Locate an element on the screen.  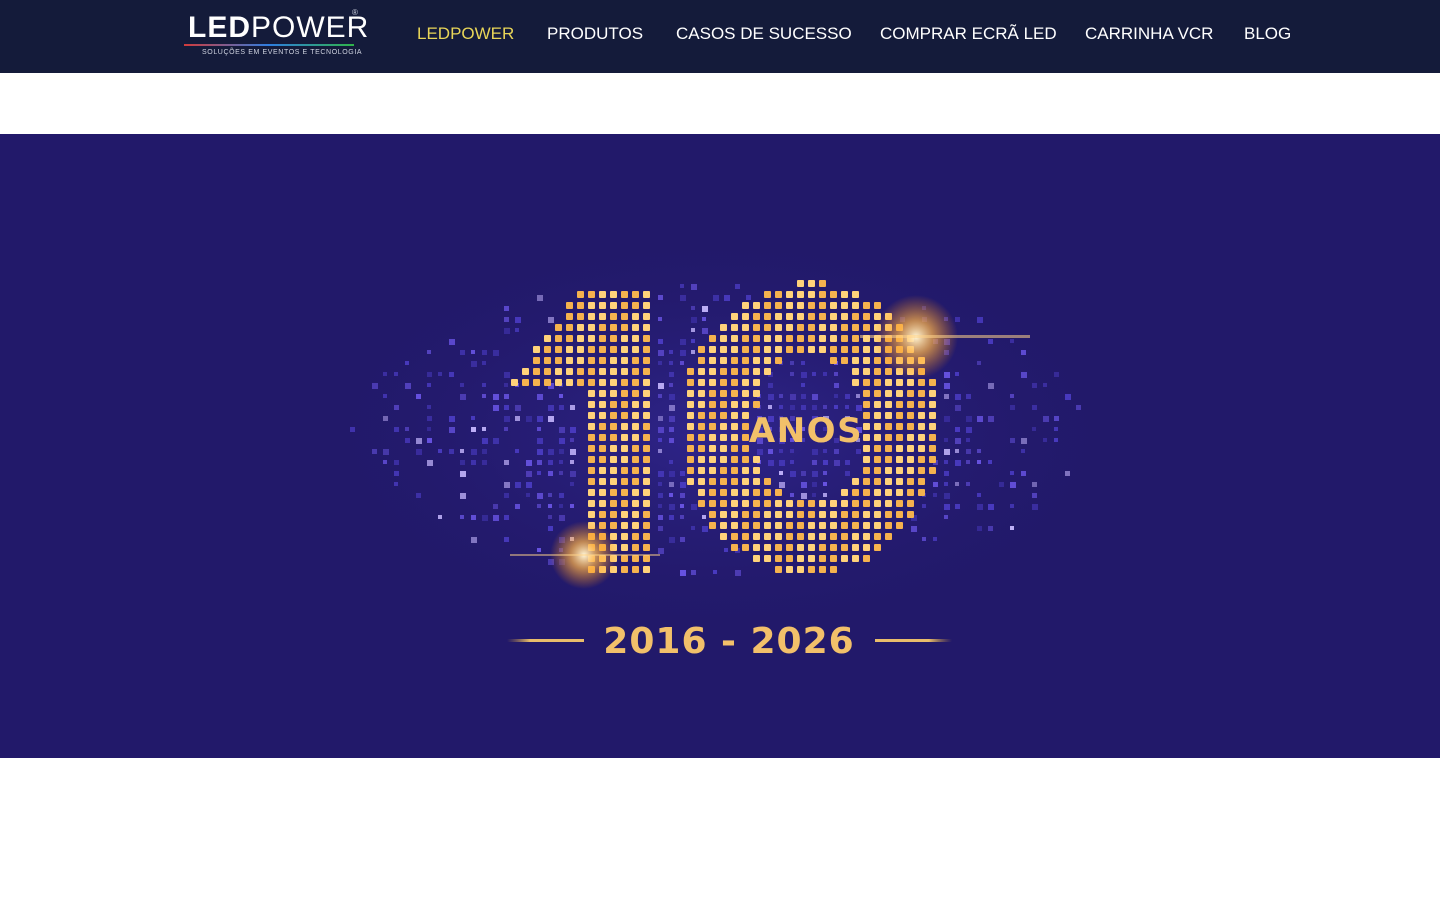
nav-item-casos-de-sucesso: CASOS DE SUCESSO is located at coordinates (764, 34).